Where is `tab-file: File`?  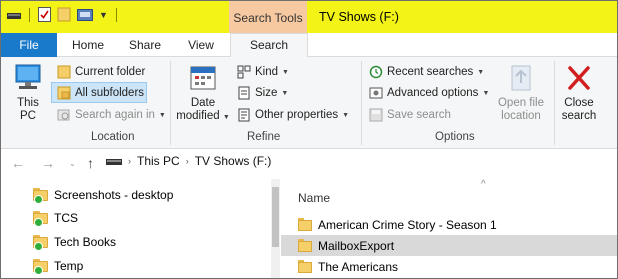 tab-file: File is located at coordinates (29, 45).